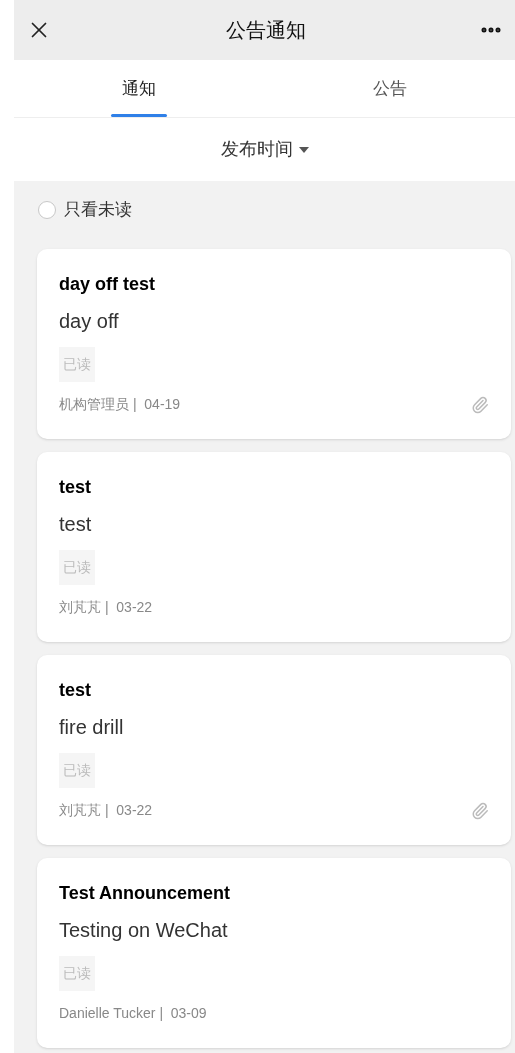  What do you see at coordinates (92, 727) in the screenshot?
I see `notice-body: fire drill` at bounding box center [92, 727].